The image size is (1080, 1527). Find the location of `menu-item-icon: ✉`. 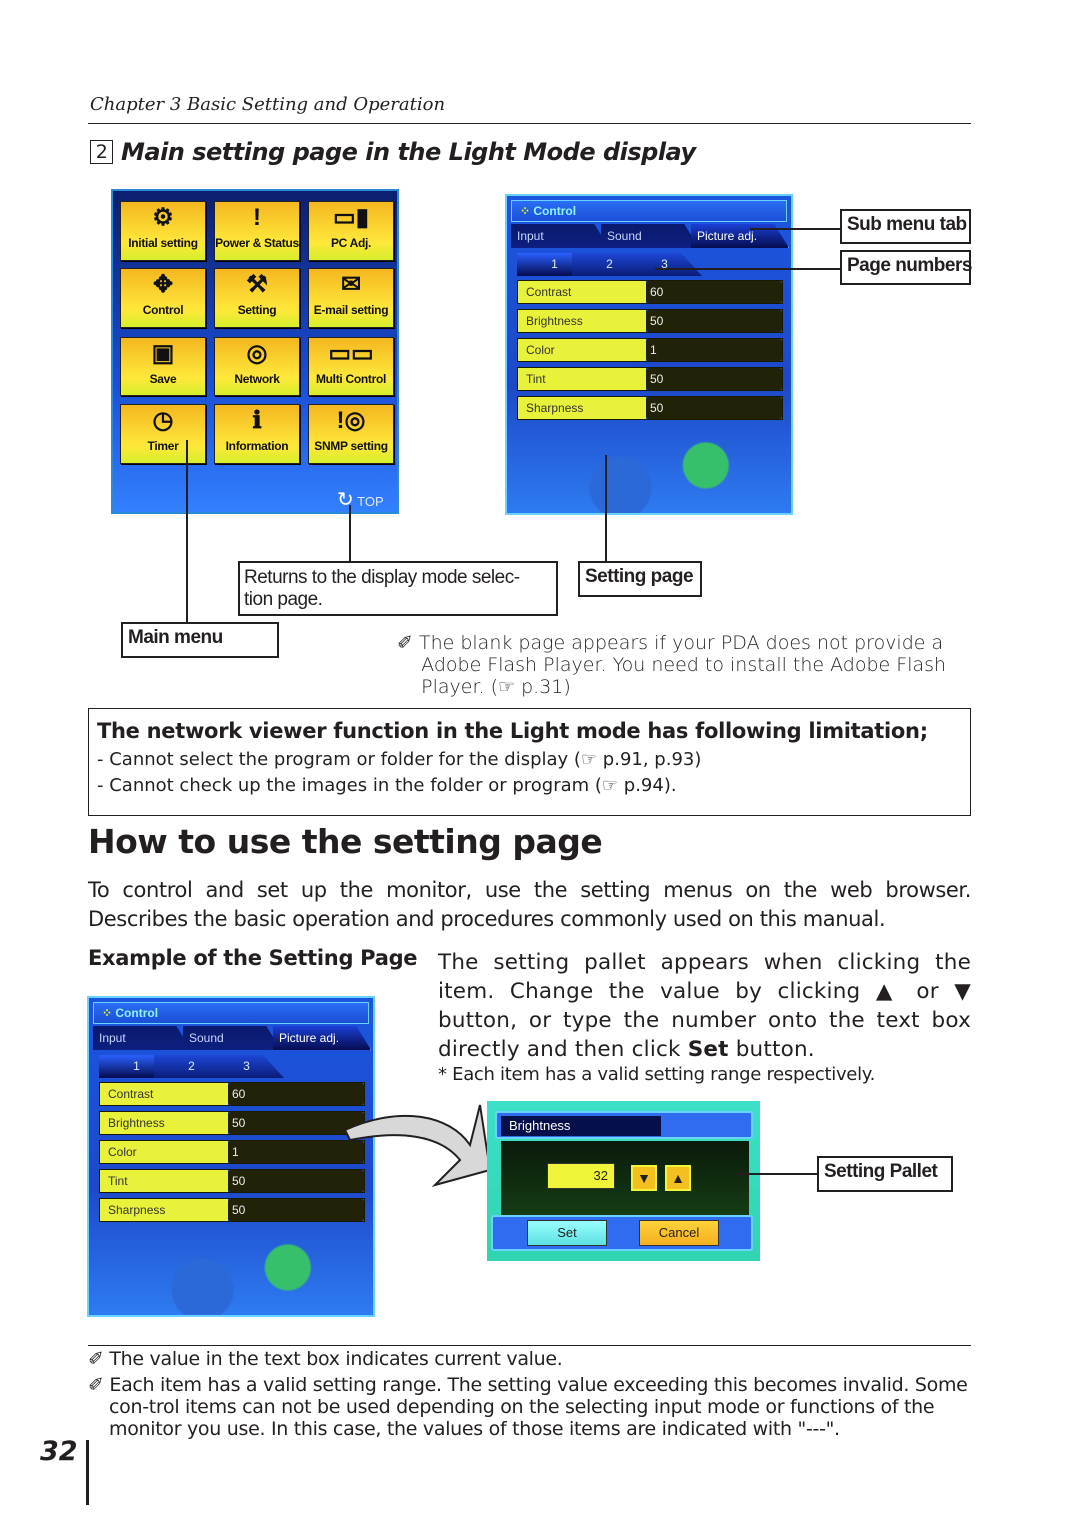

menu-item-icon: ✉ is located at coordinates (351, 284).